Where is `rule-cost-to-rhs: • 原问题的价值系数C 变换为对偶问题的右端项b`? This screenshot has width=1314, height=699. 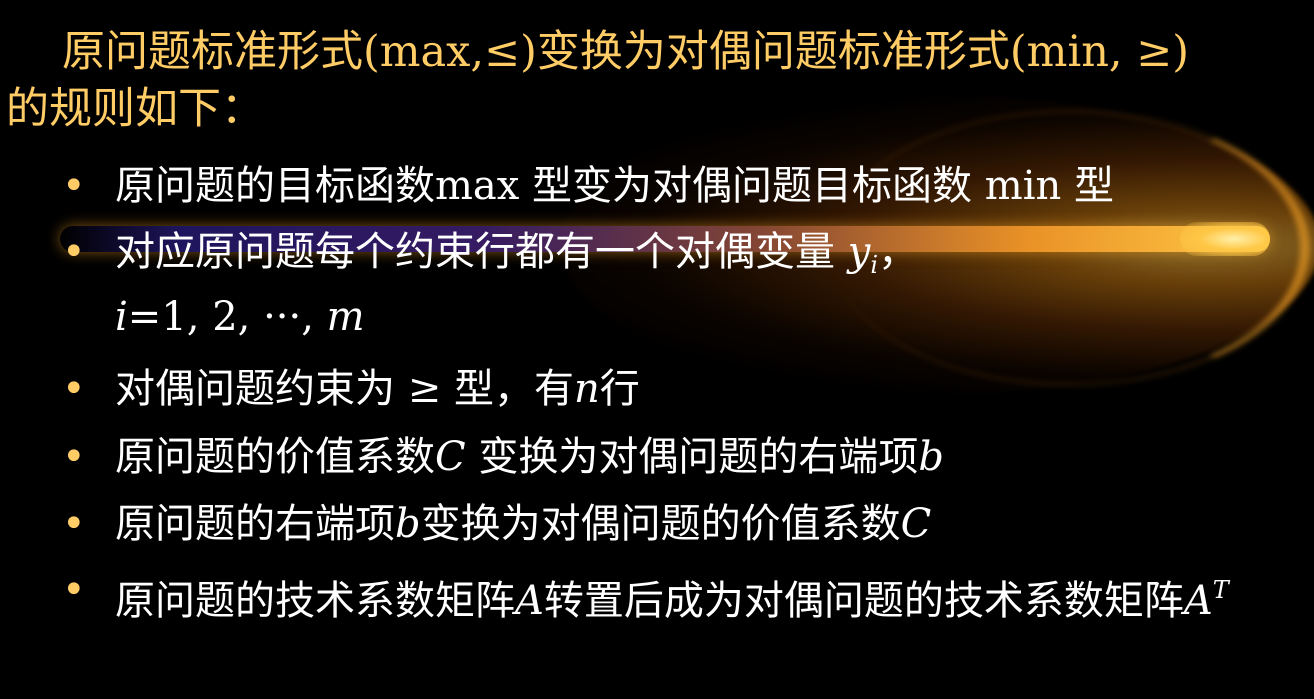 rule-cost-to-rhs: • 原问题的价值系数C 变换为对偶问题的右端项b is located at coordinates (657, 457).